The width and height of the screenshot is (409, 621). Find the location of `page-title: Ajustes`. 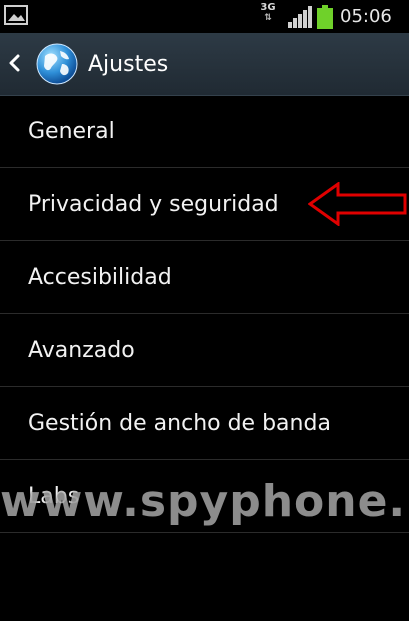

page-title: Ajustes is located at coordinates (128, 64).